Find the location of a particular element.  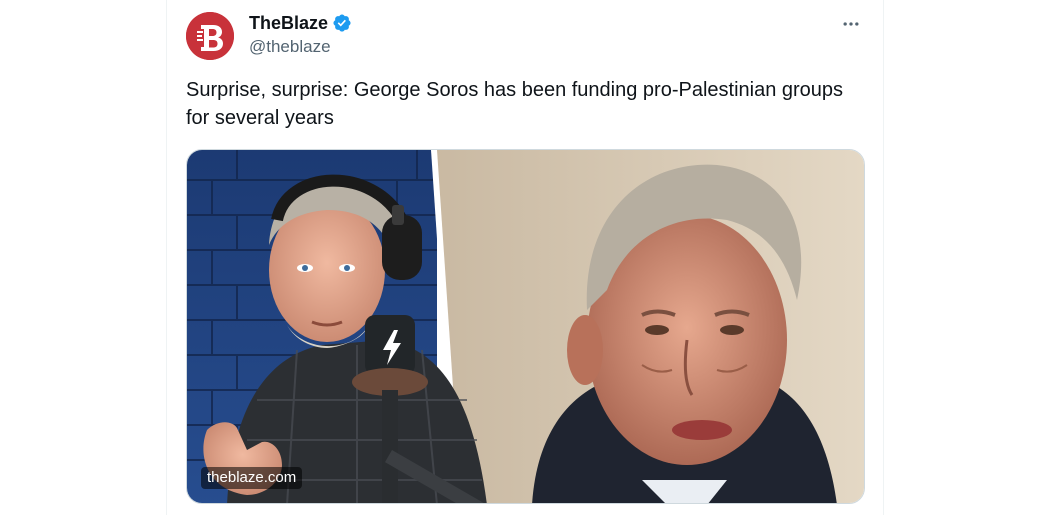

verified-badge-icon is located at coordinates (342, 23).